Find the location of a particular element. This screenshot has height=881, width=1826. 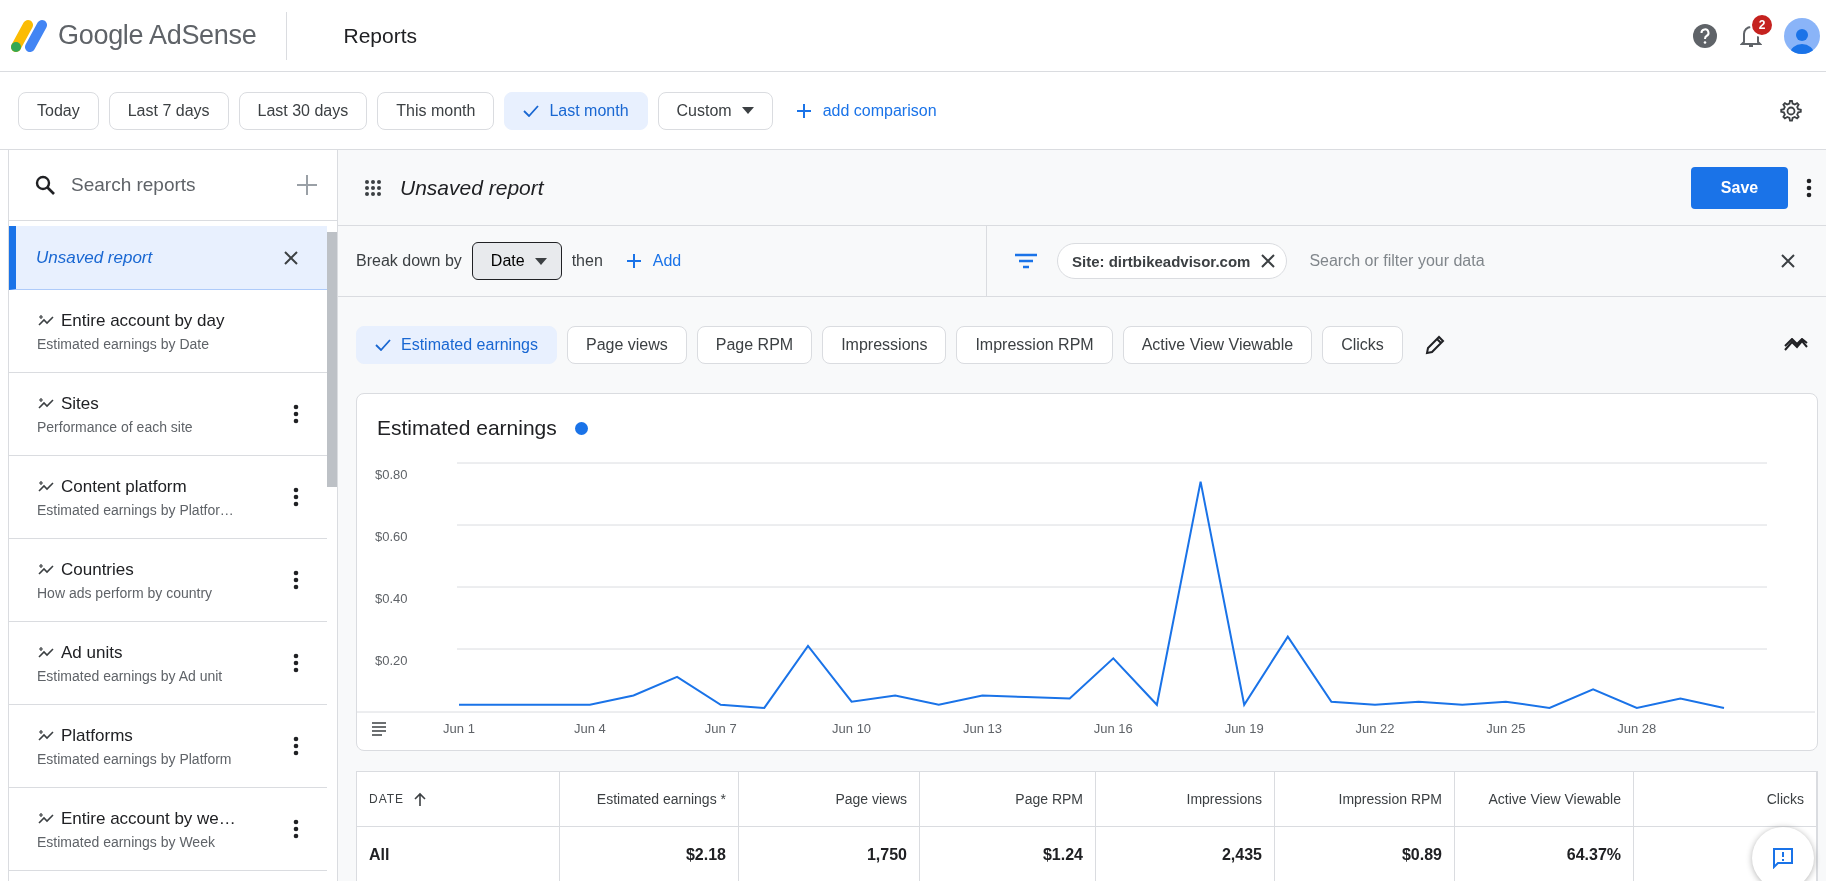

date-range-chip: Last 30 days is located at coordinates (303, 110).